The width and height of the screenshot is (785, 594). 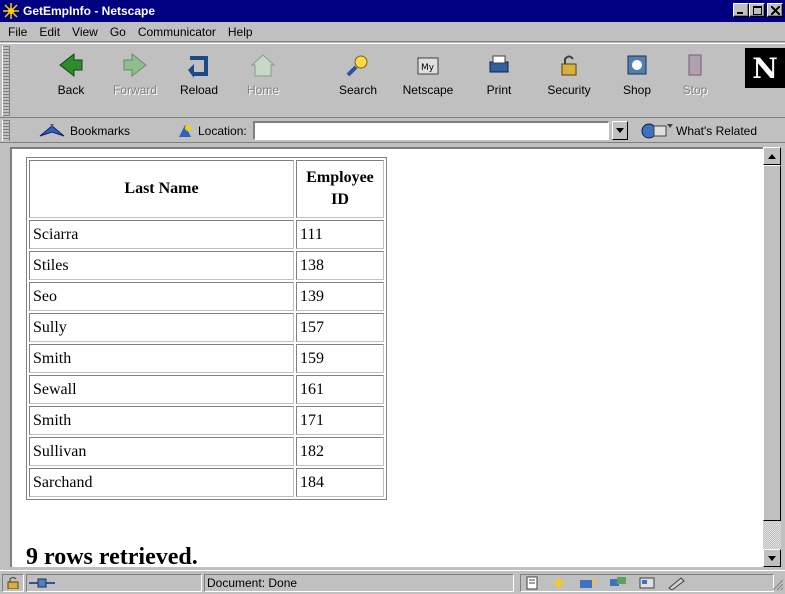 I want to click on print-button: Print, so click(x=499, y=81).